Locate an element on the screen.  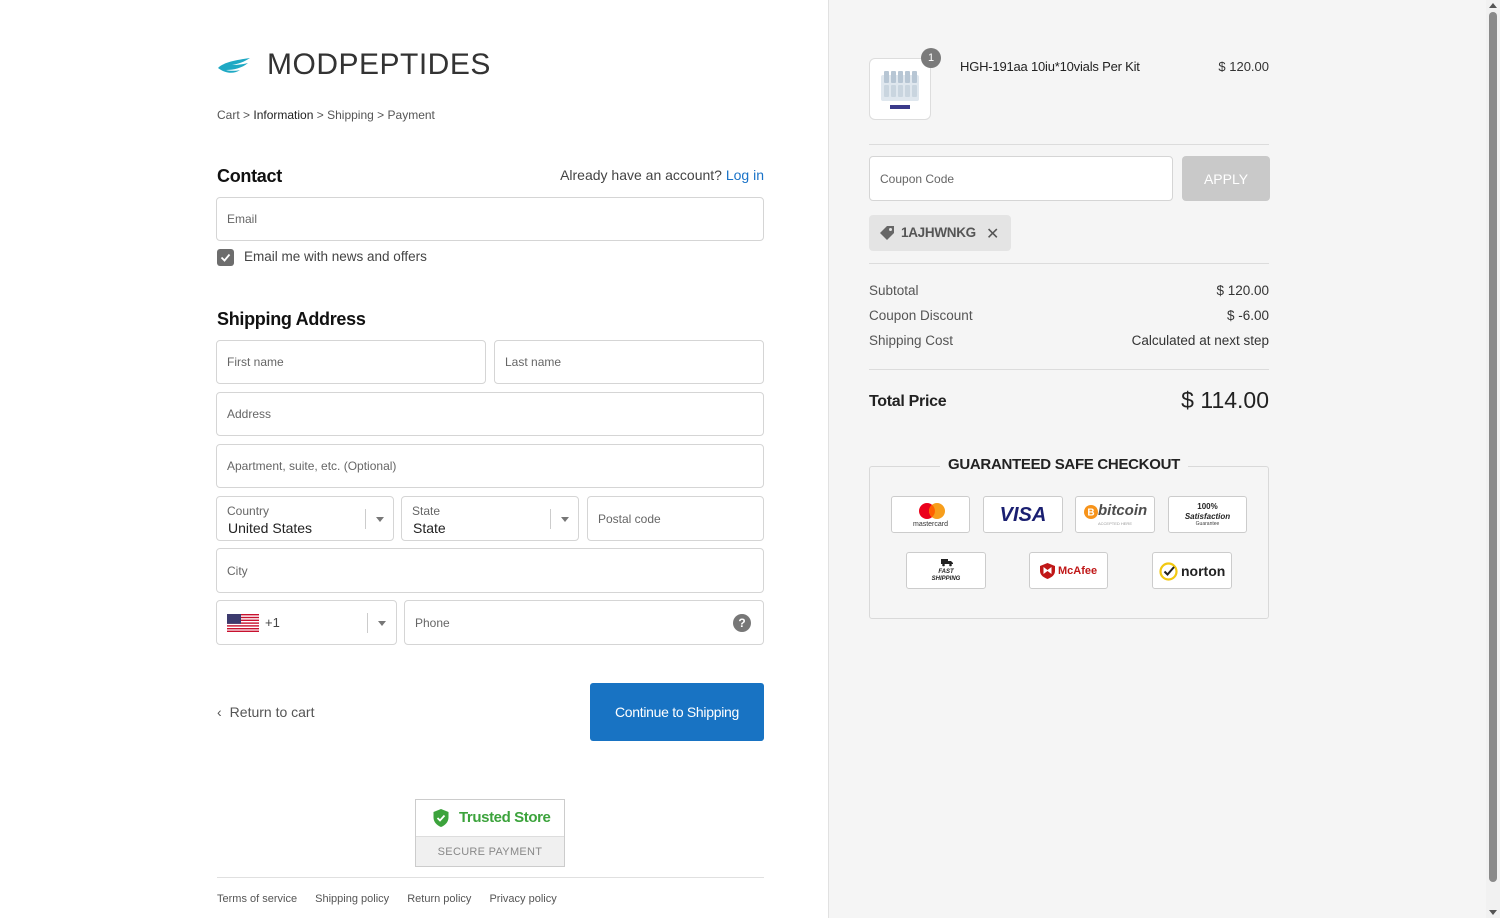
newsletter-label: Email me with news and offers is located at coordinates (335, 256).